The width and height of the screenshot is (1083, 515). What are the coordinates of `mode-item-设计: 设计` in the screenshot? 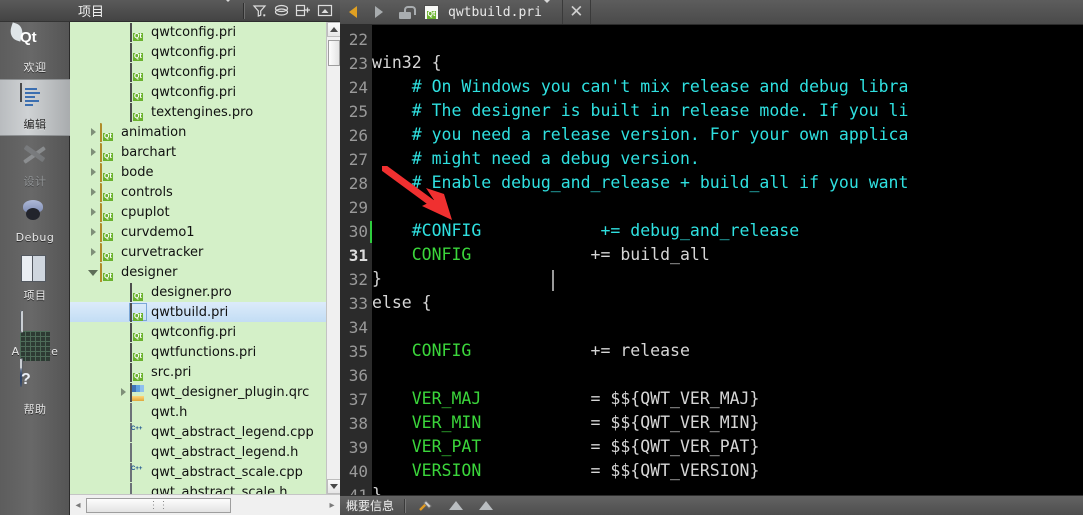 It's located at (35, 164).